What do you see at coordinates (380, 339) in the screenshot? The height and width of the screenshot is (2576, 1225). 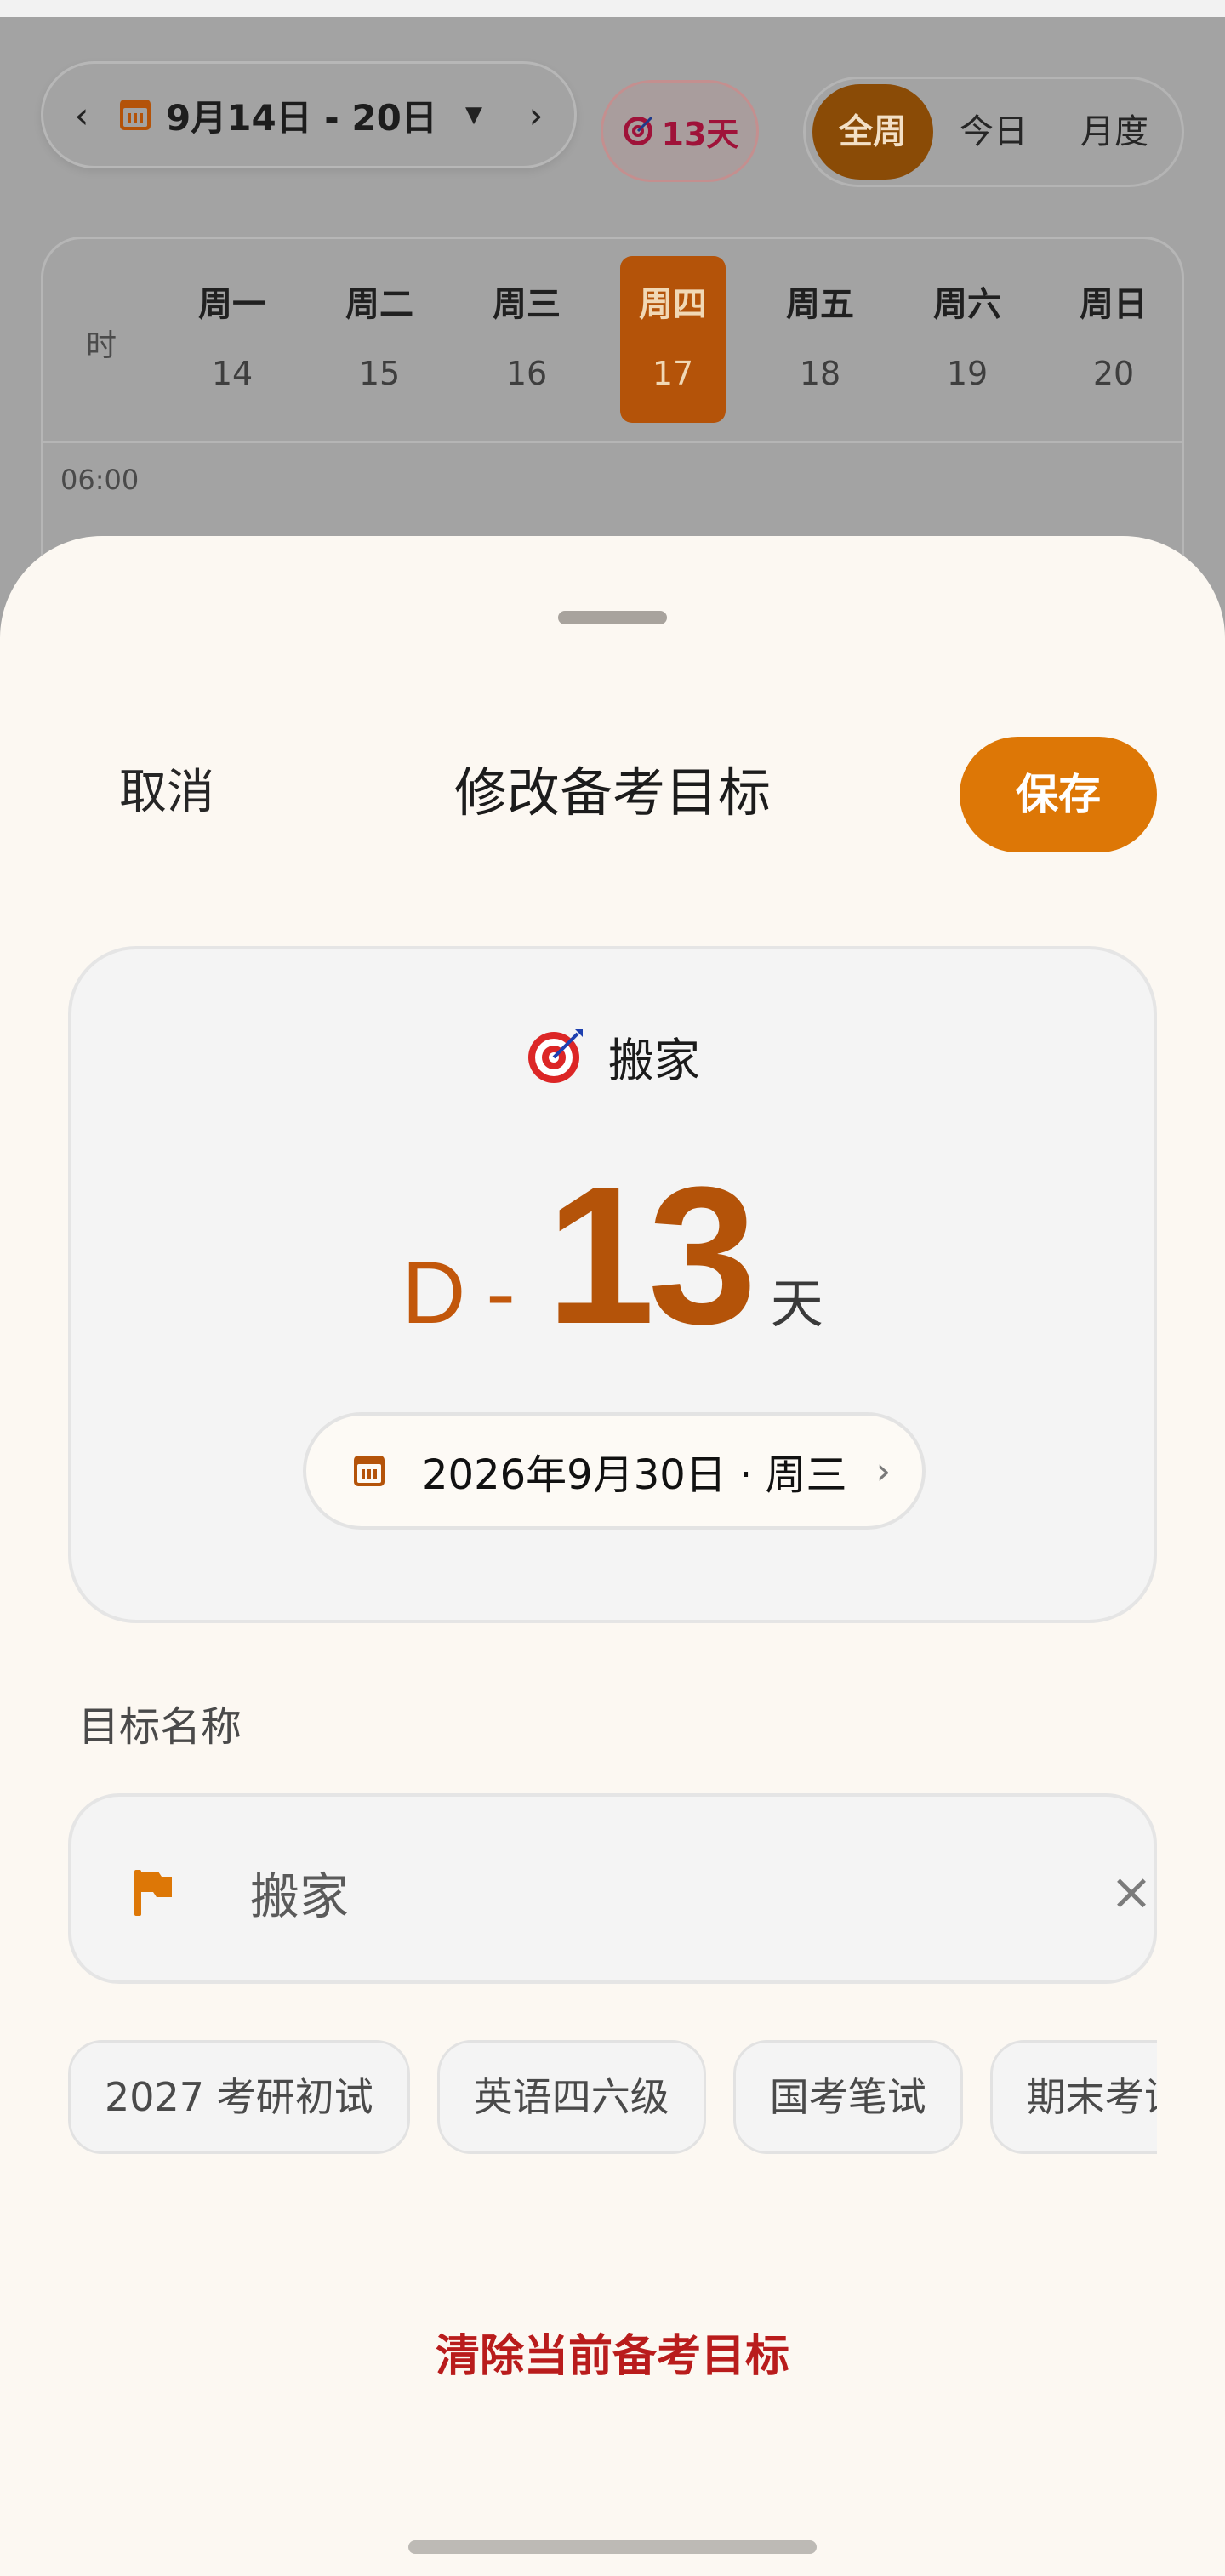 I see `day-column-tue: 周二 15` at bounding box center [380, 339].